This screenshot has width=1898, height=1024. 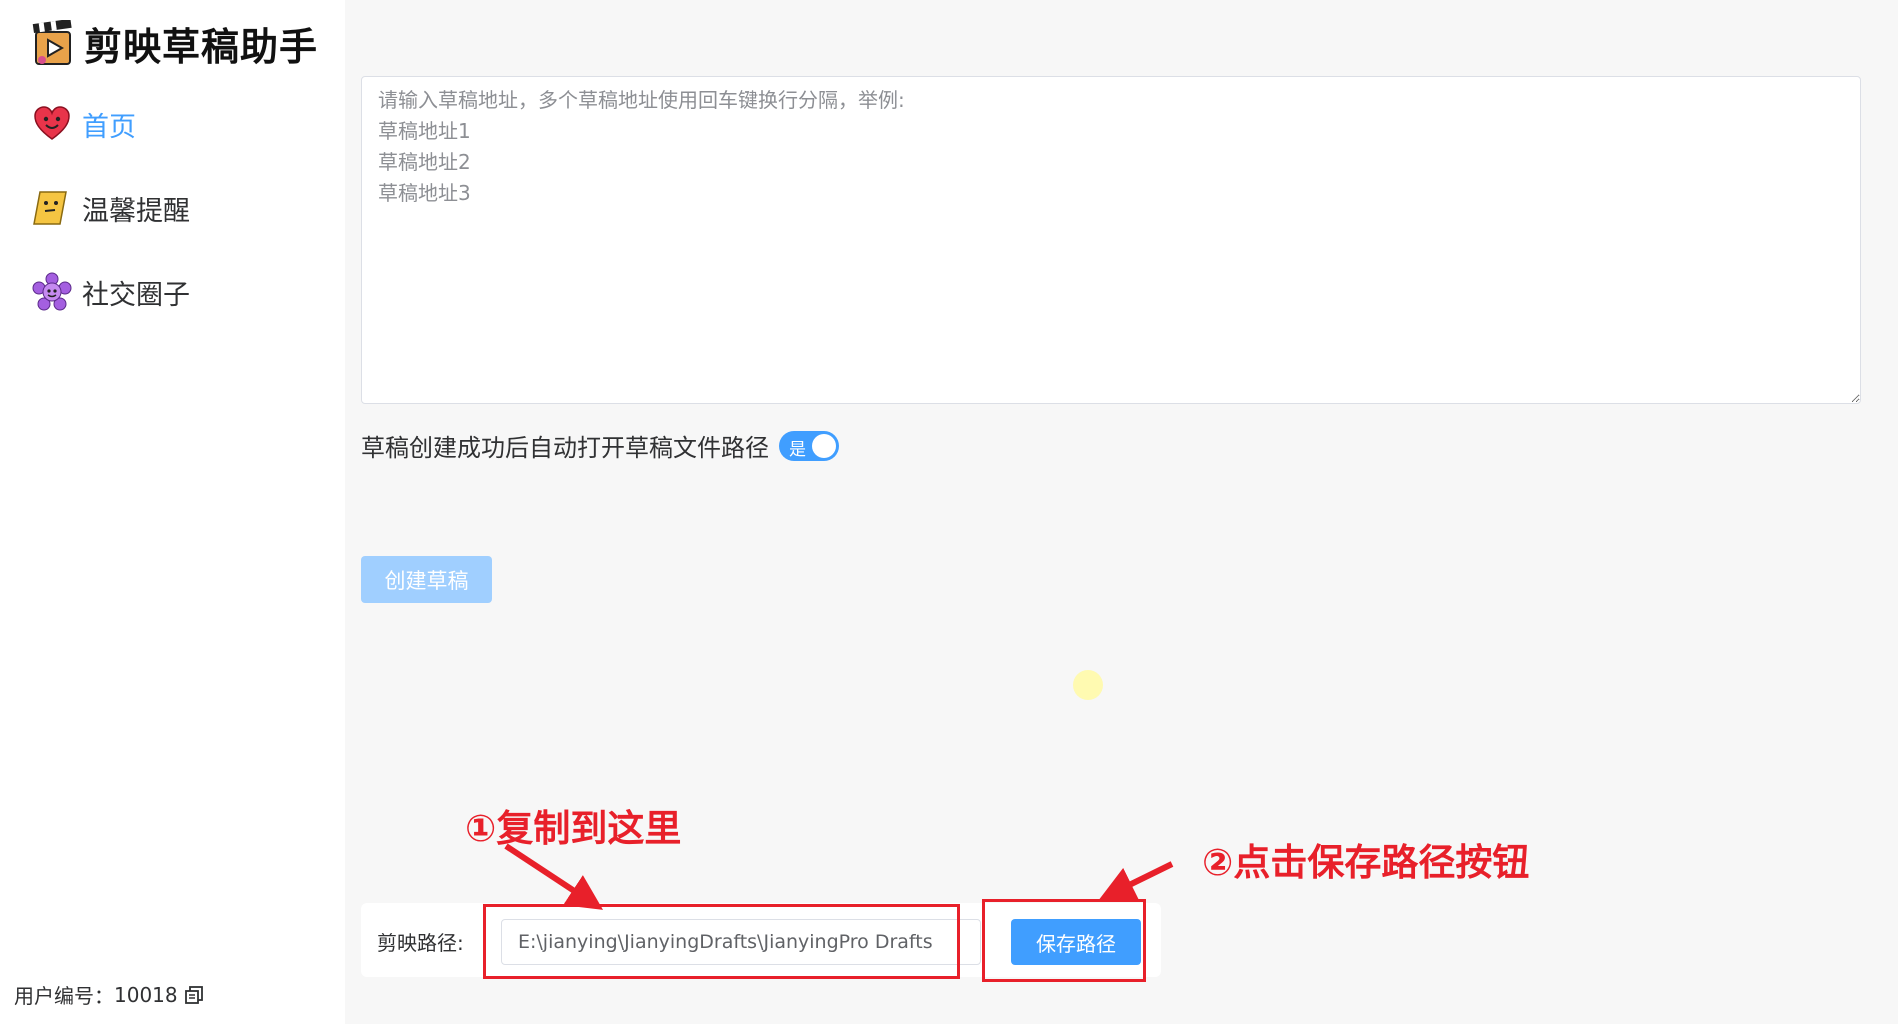 I want to click on auto-open-label: 草稿创建成功后自动打开草稿文件路径, so click(x=565, y=448).